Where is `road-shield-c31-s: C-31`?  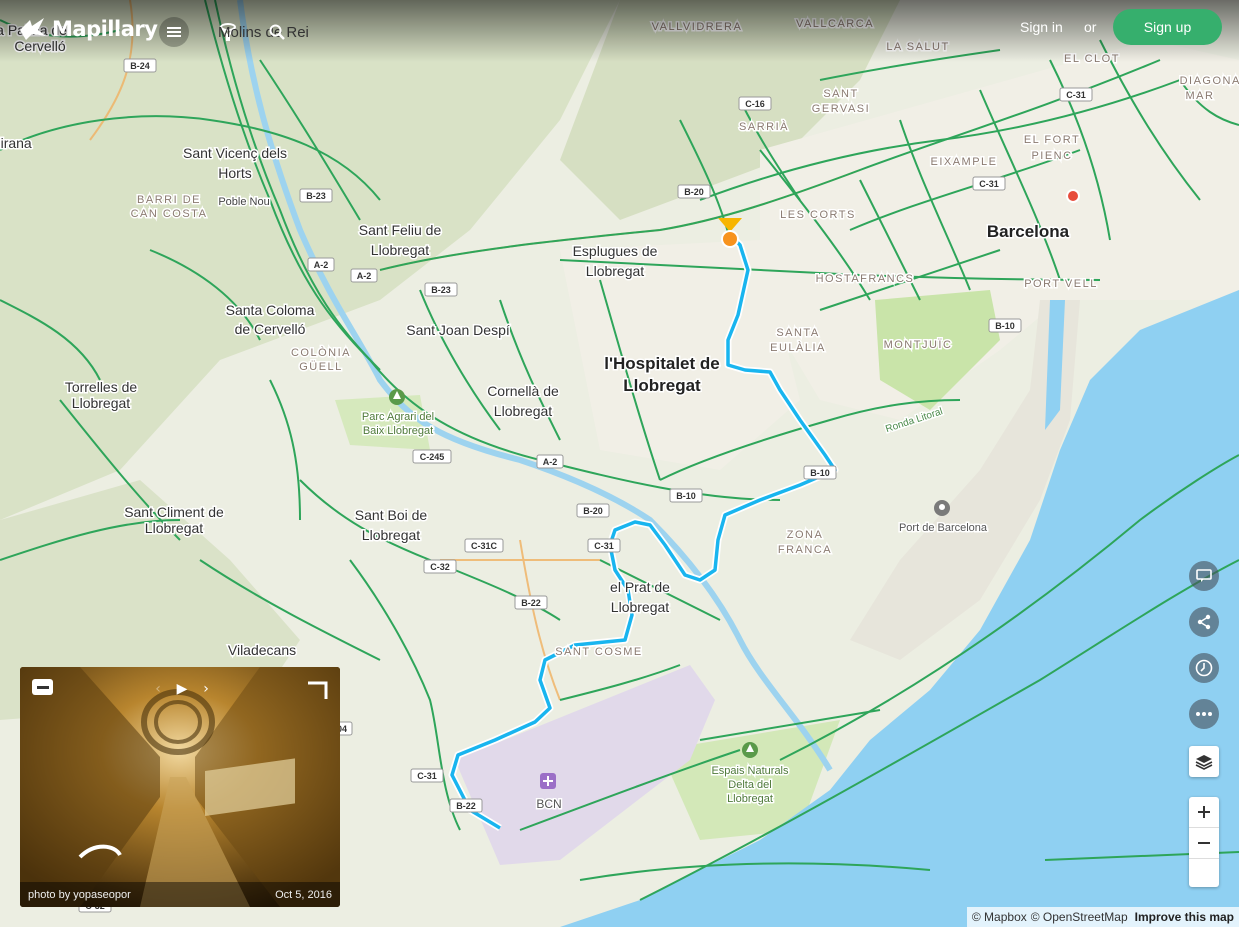
road-shield-c31-s: C-31 is located at coordinates (604, 545).